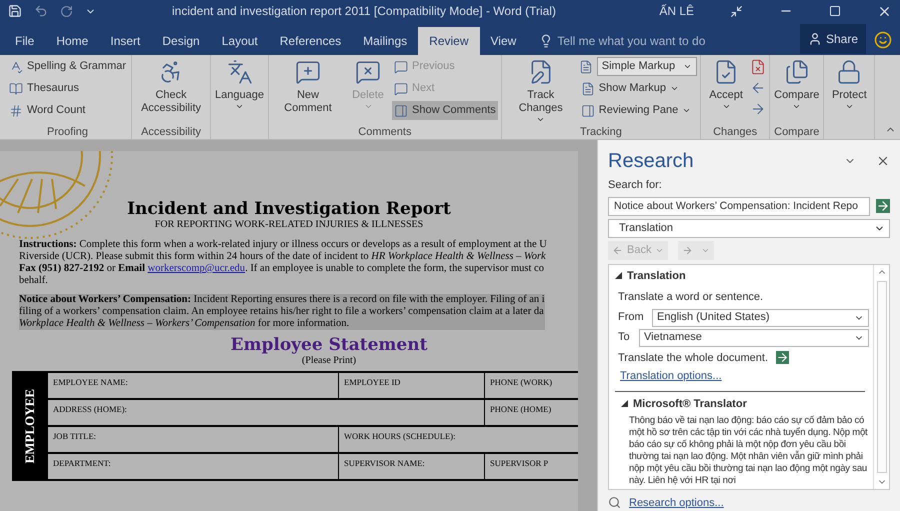 Image resolution: width=900 pixels, height=511 pixels. What do you see at coordinates (631, 318) in the screenshot?
I see `from-label: From` at bounding box center [631, 318].